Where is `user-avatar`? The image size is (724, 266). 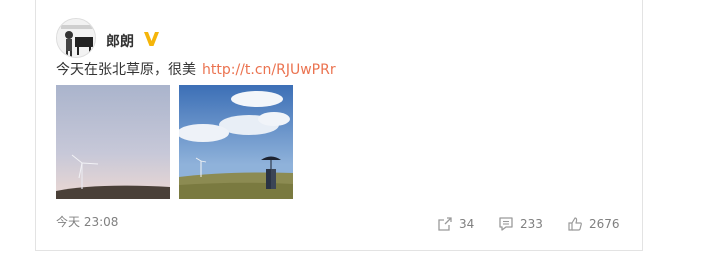 user-avatar is located at coordinates (76, 38).